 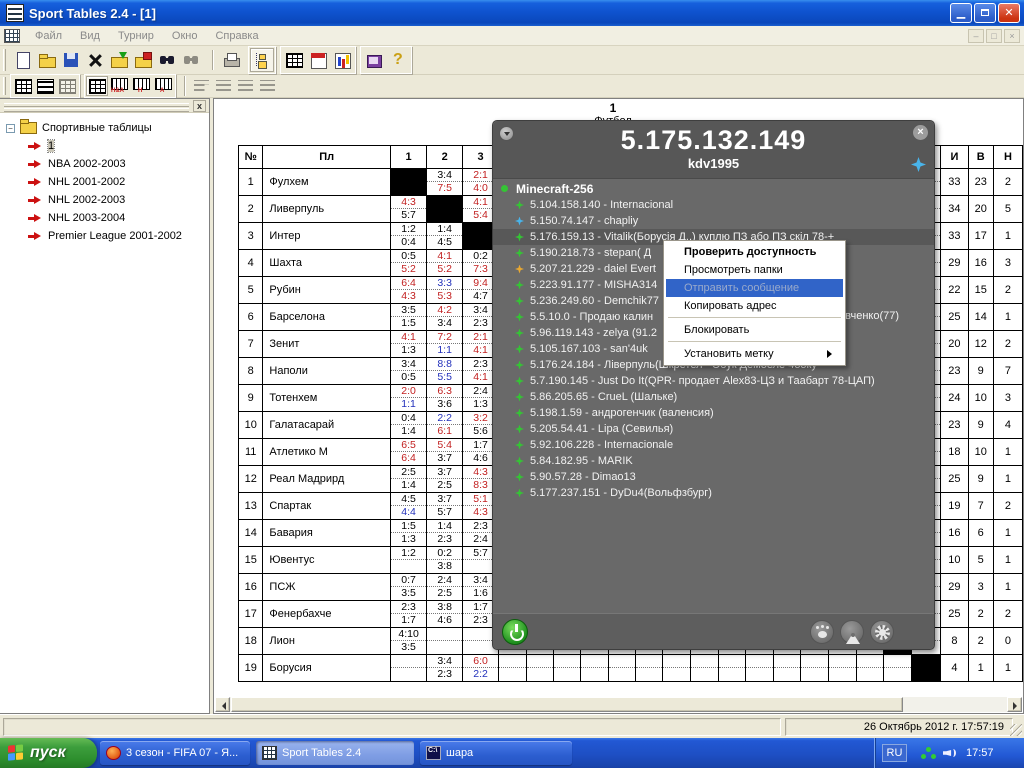 What do you see at coordinates (4, 86) in the screenshot?
I see `toolbar-handle` at bounding box center [4, 86].